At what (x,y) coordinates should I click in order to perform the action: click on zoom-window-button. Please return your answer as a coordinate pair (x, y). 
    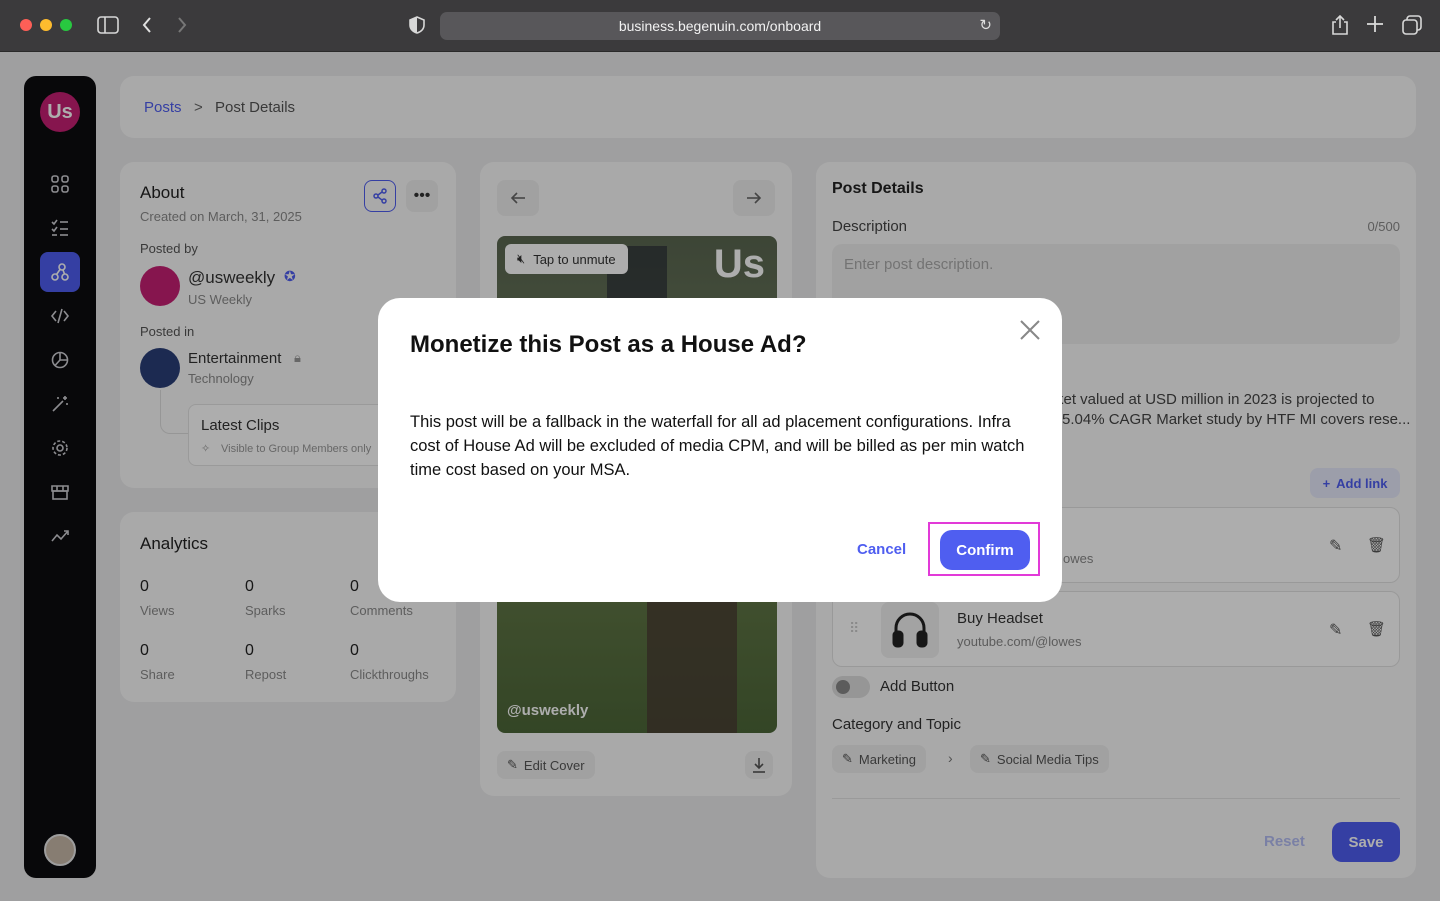
    Looking at the image, I should click on (66, 25).